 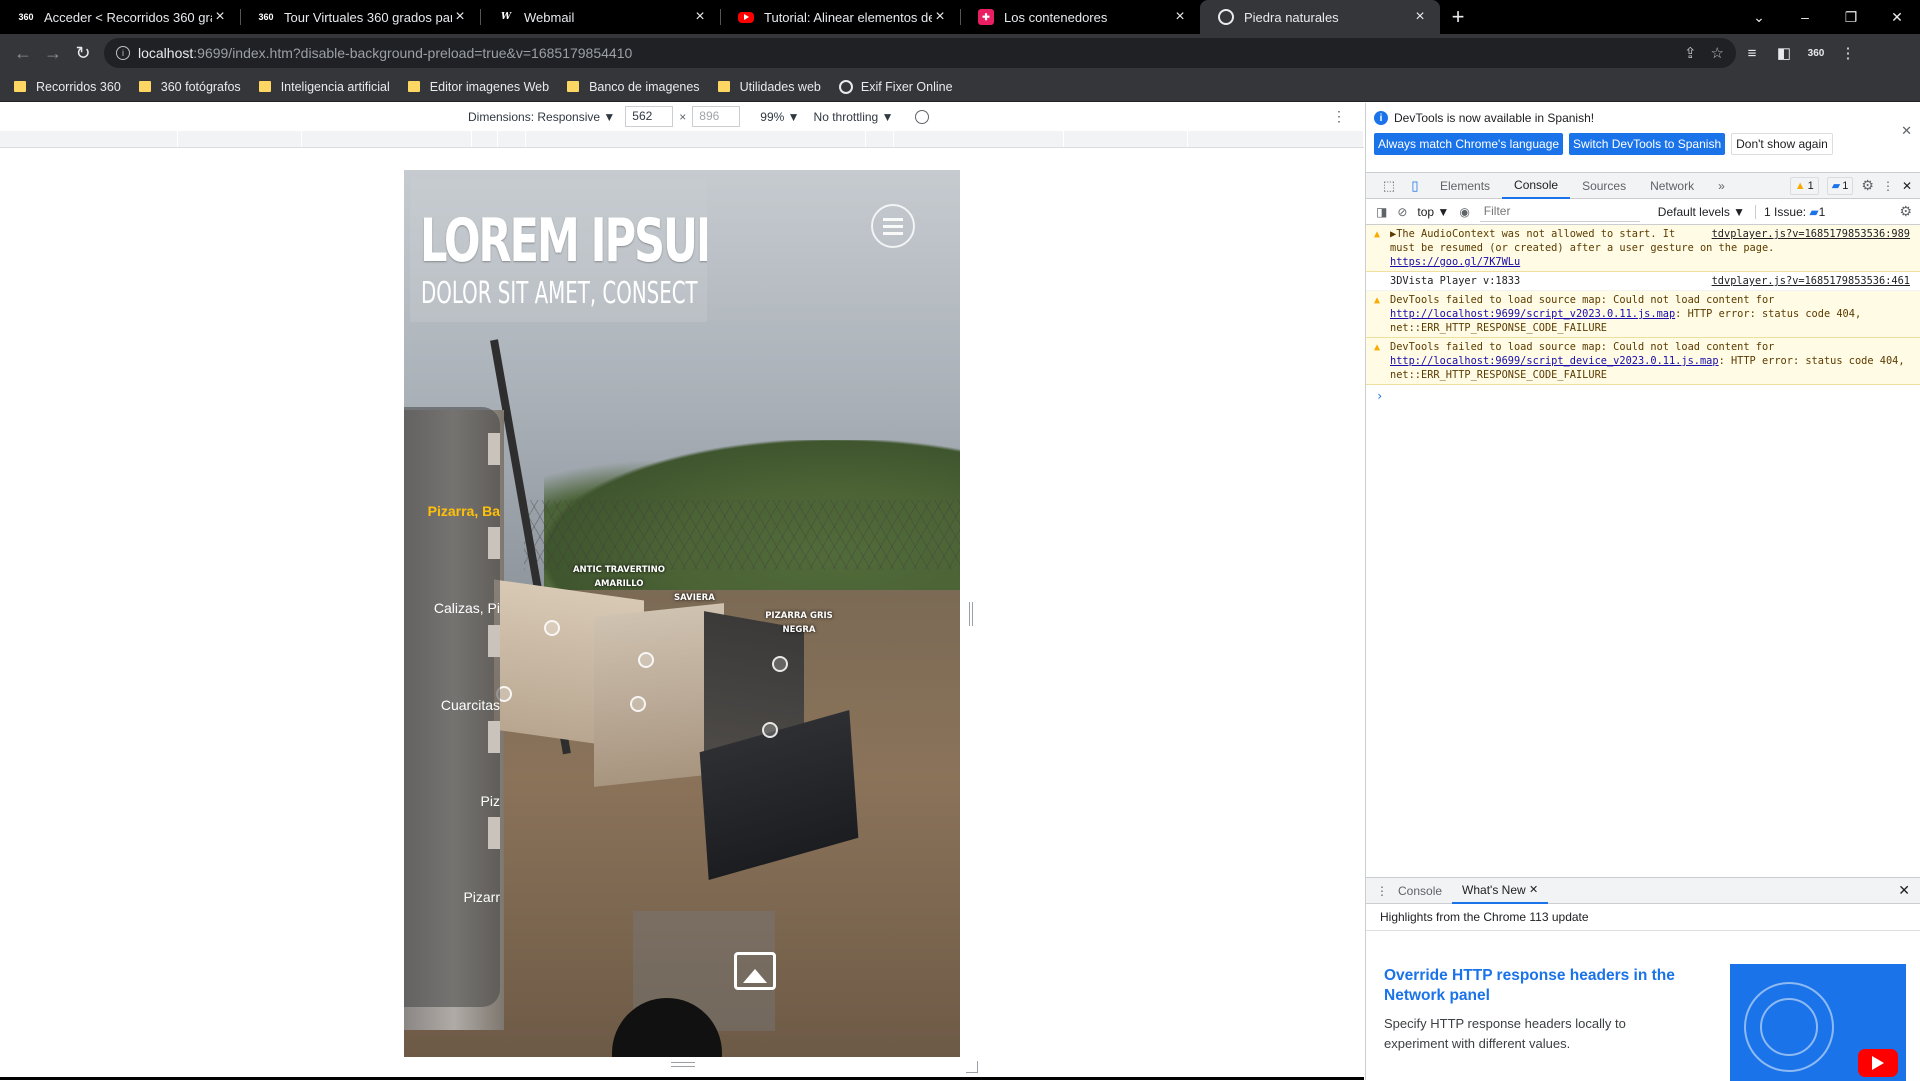 I want to click on tab-acceder: 360 Acceder < Recorridos 360 grados ×, so click(x=120, y=17).